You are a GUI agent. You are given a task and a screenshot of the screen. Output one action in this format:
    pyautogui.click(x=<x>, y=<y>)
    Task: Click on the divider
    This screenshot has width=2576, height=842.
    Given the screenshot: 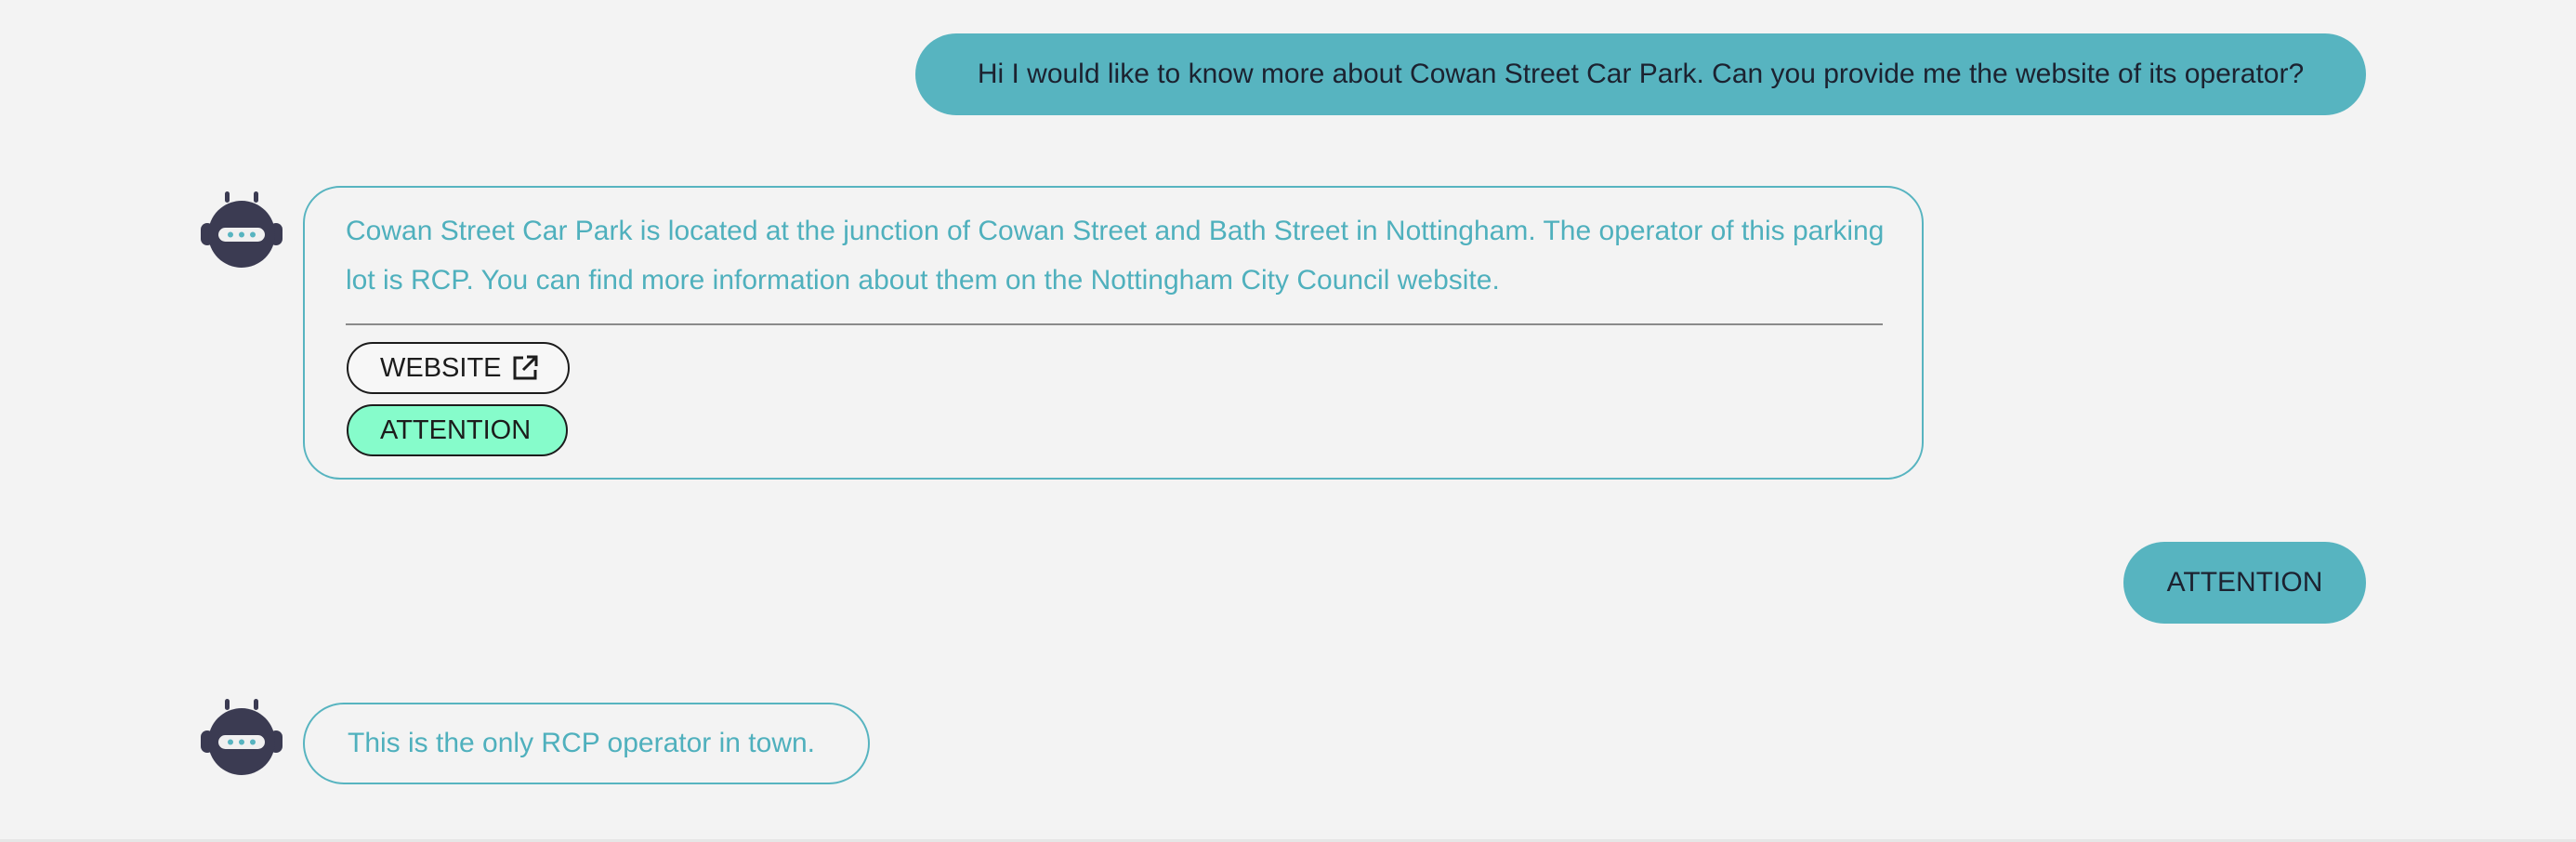 What is the action you would take?
    pyautogui.click(x=1114, y=324)
    